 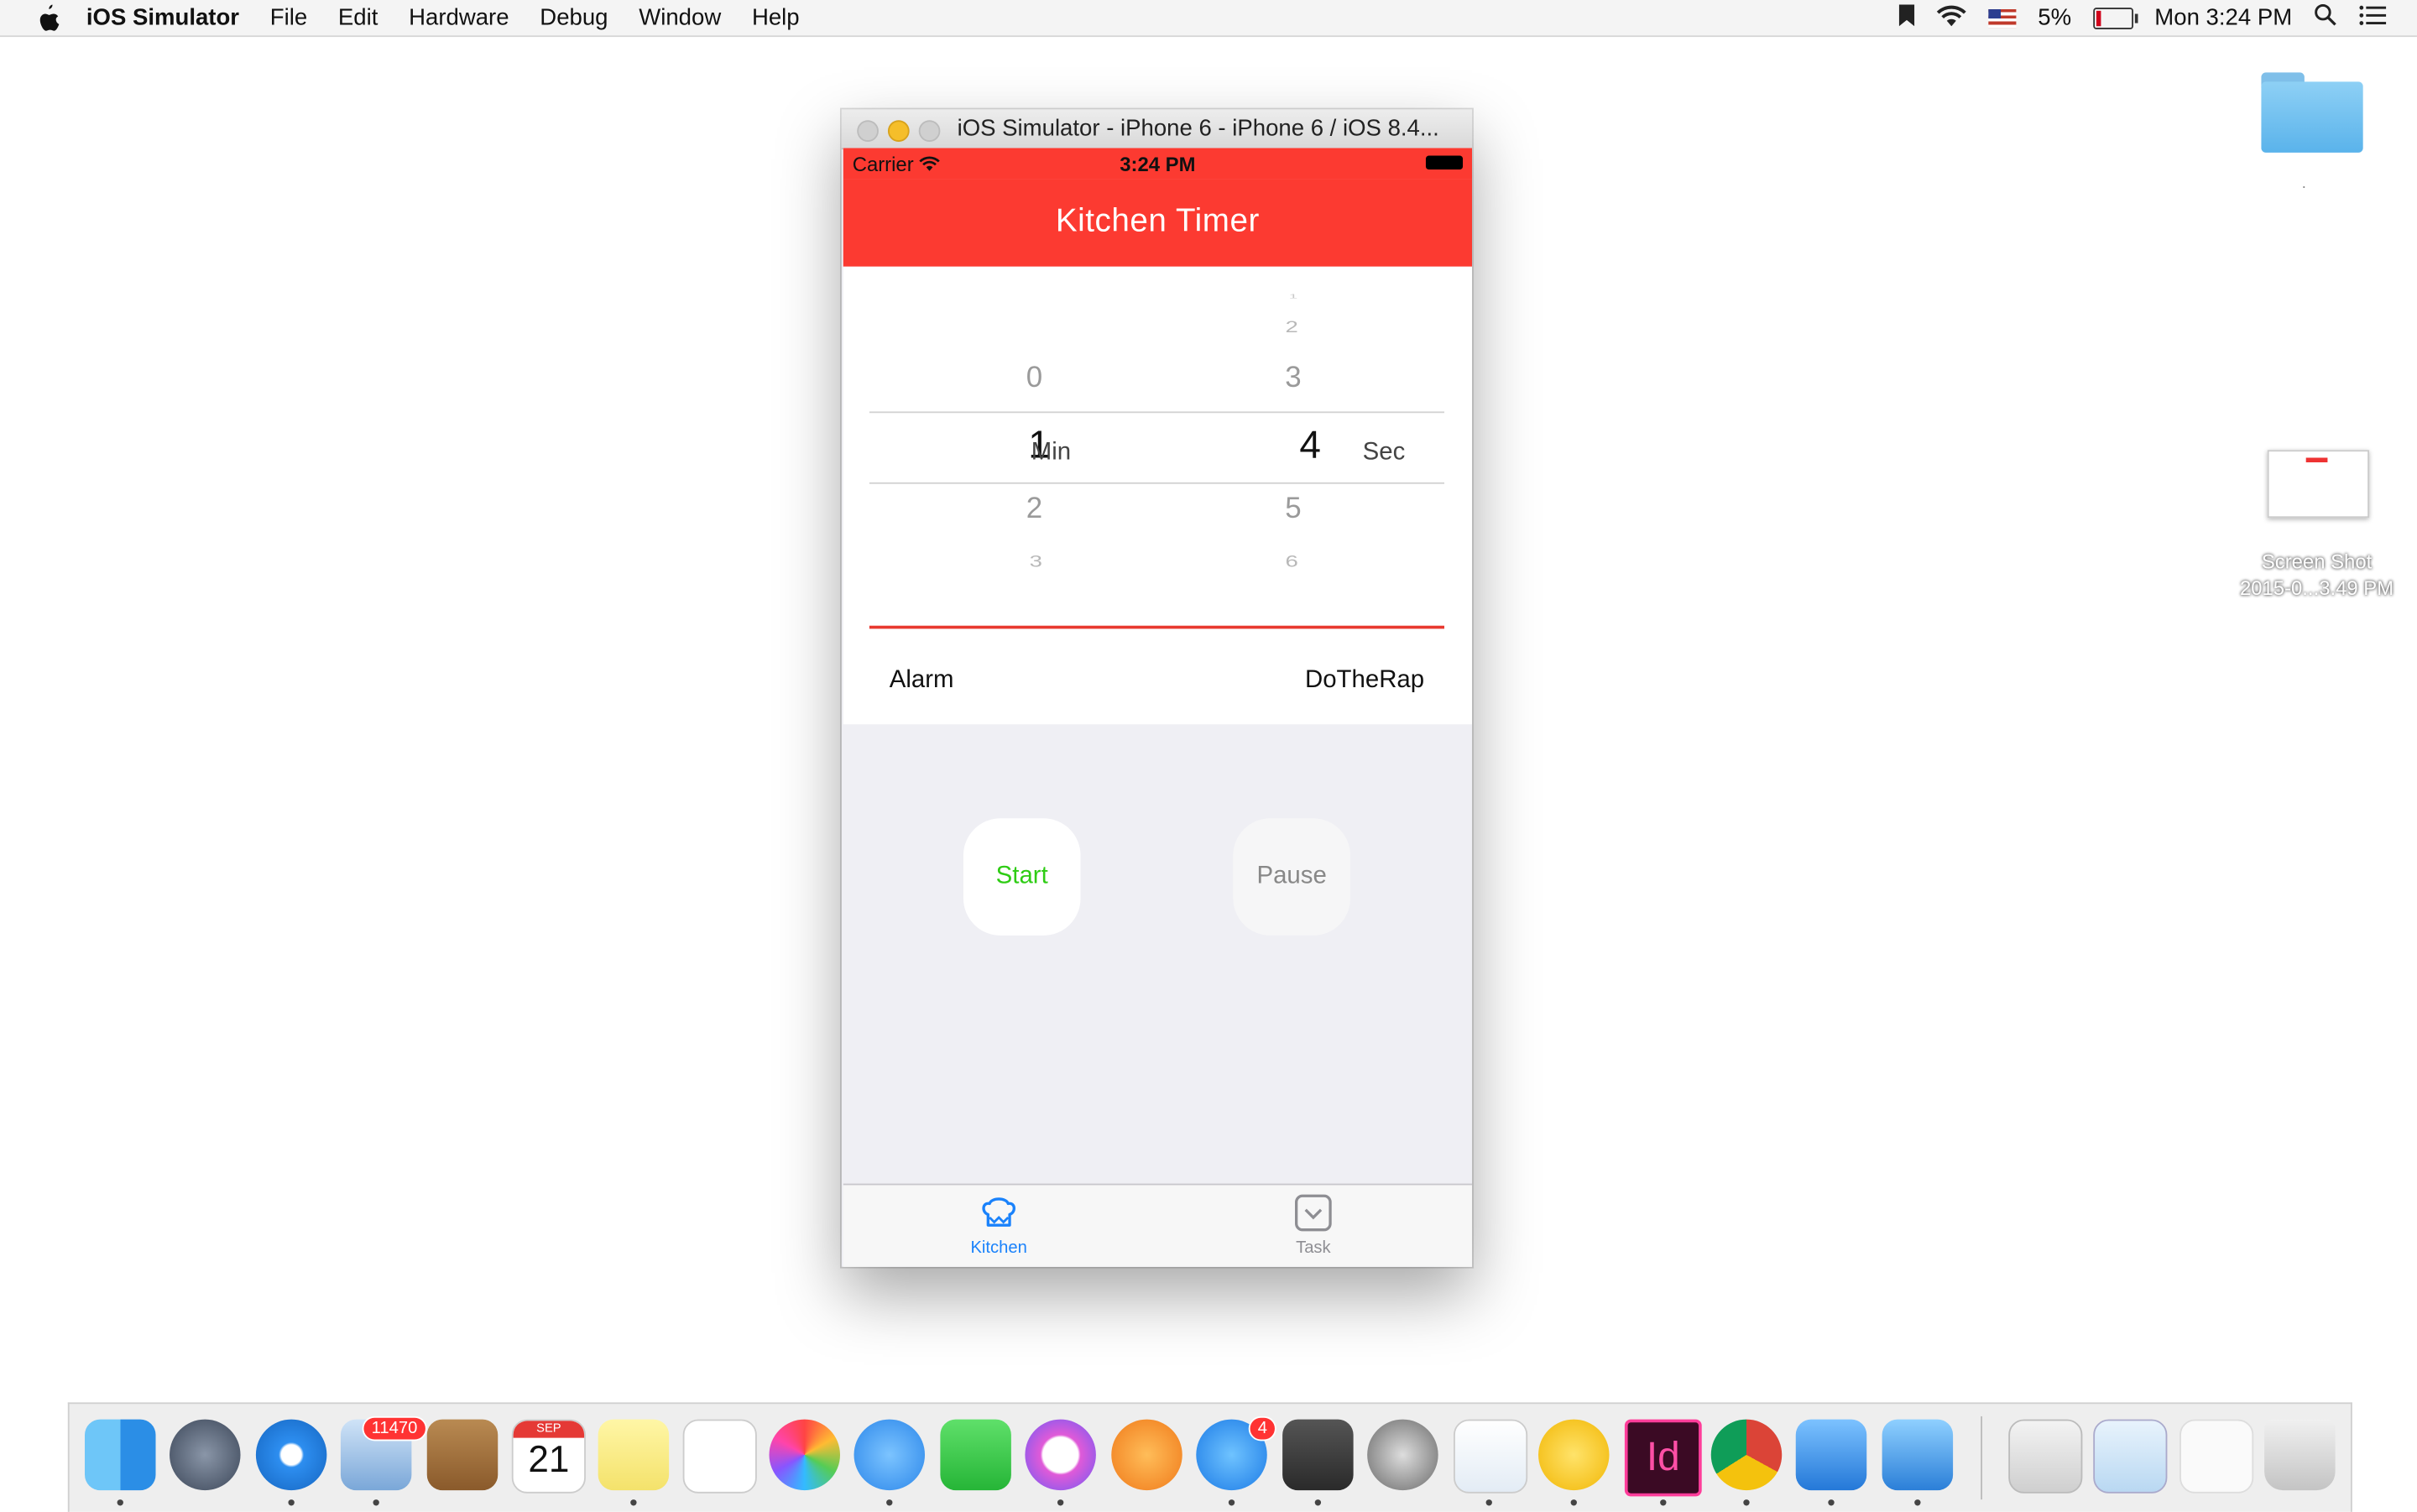 I want to click on battery-percent: 5%, so click(x=2054, y=18).